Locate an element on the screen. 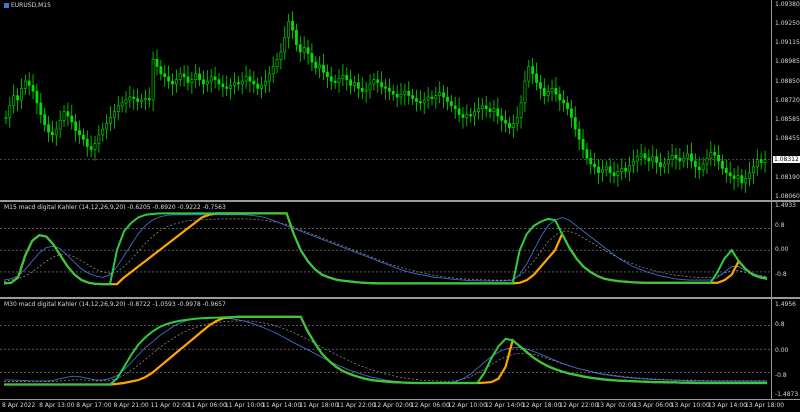 This screenshot has height=412, width=800. price-tick: 1.08190 is located at coordinates (787, 177).